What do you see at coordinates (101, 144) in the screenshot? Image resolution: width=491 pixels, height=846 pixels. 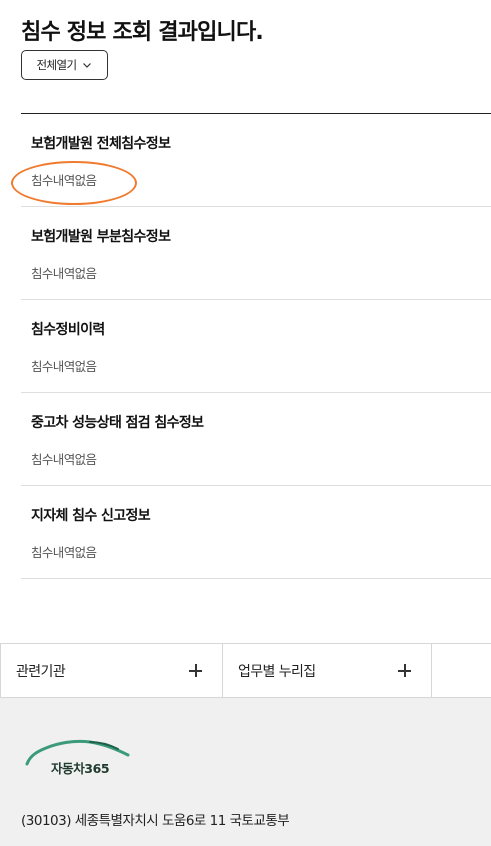 I see `result-item-title: 보험개발원 전체침수정보` at bounding box center [101, 144].